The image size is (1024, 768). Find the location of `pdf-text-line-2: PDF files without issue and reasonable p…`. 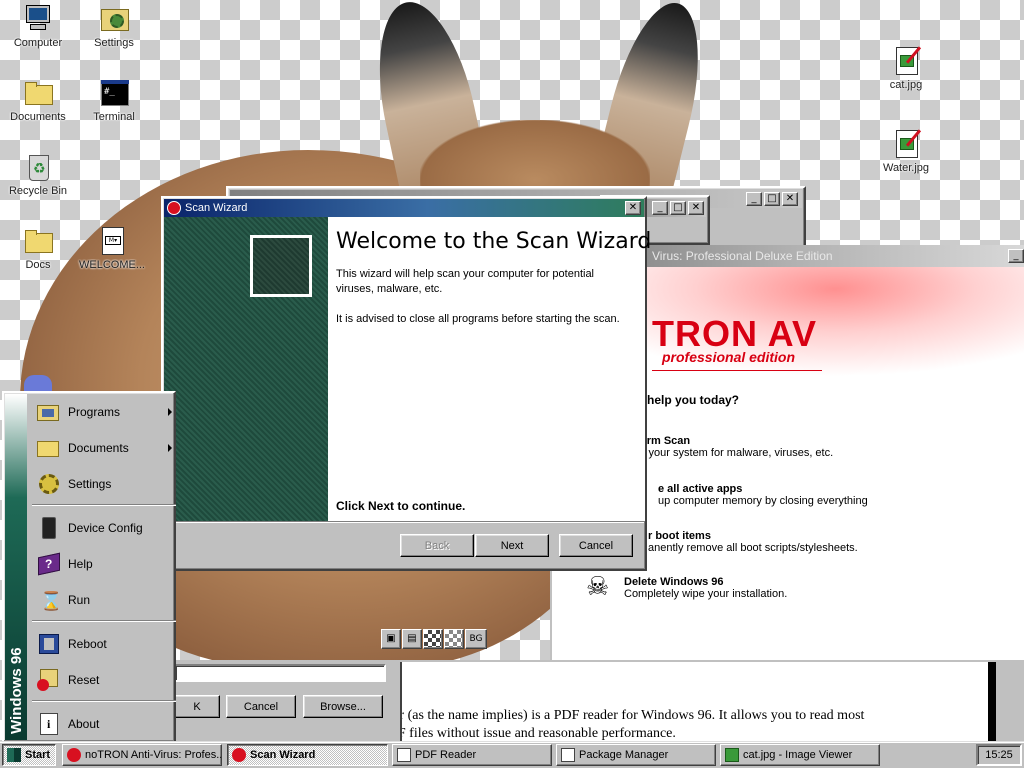

pdf-text-line-2: PDF files without issue and reasonable p… is located at coordinates (528, 733).